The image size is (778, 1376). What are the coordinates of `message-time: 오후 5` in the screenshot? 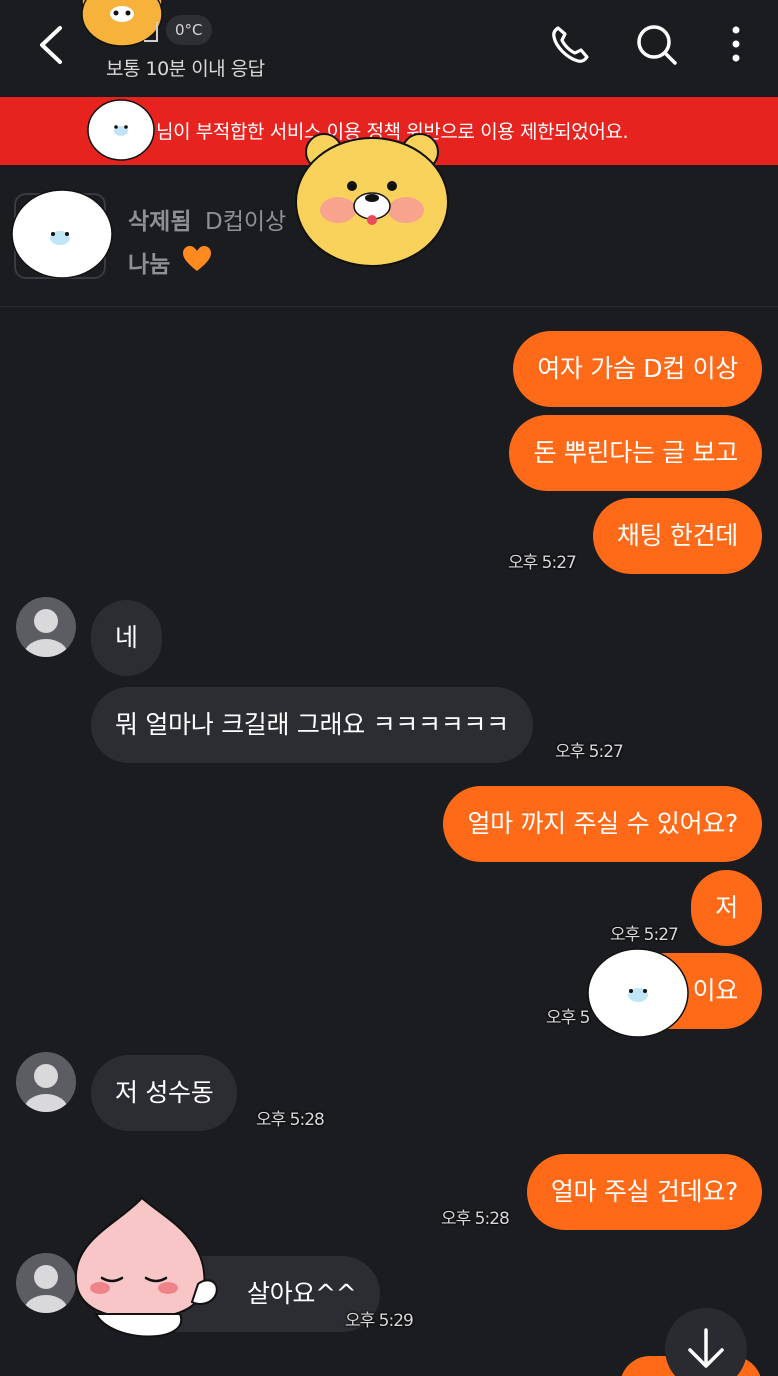 It's located at (568, 1018).